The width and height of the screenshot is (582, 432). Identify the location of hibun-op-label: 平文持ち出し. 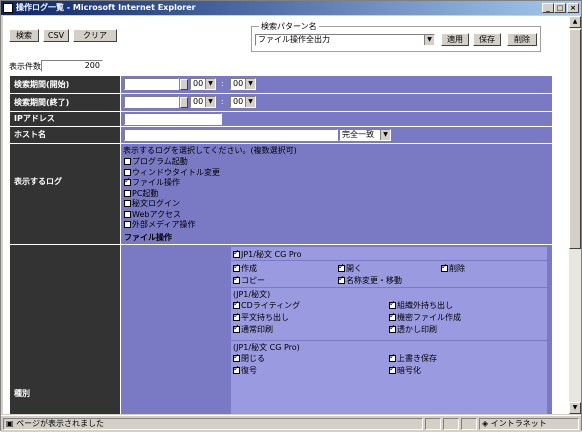
(265, 317).